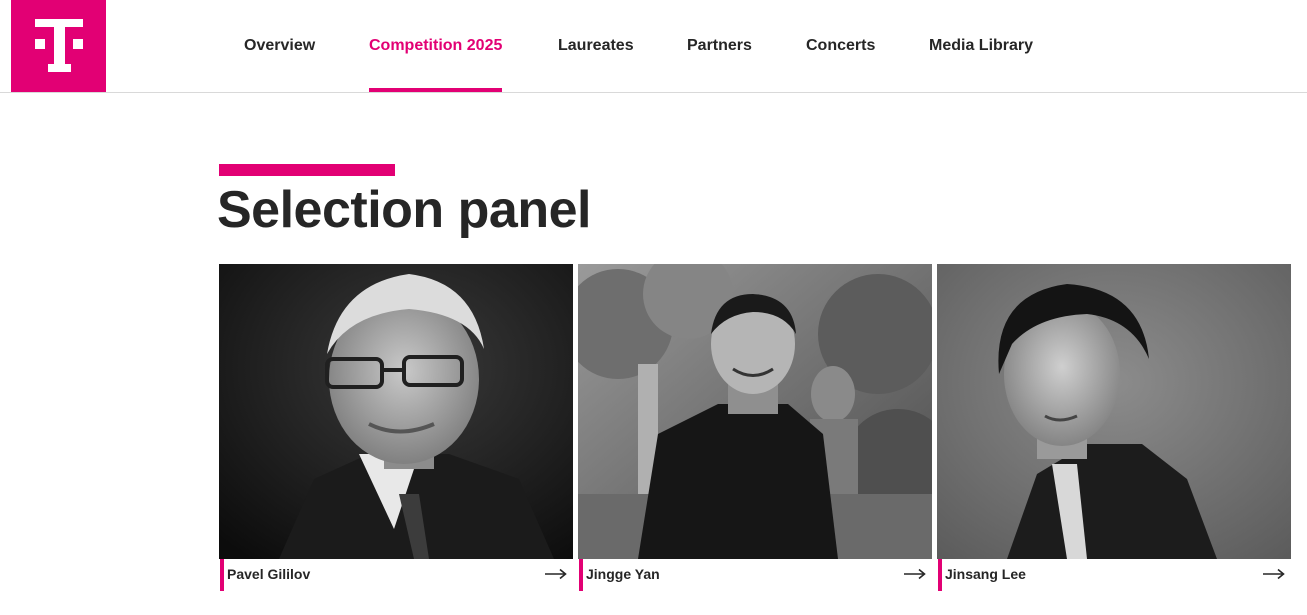 This screenshot has width=1307, height=615. What do you see at coordinates (436, 90) in the screenshot?
I see `active-tab-indicator` at bounding box center [436, 90].